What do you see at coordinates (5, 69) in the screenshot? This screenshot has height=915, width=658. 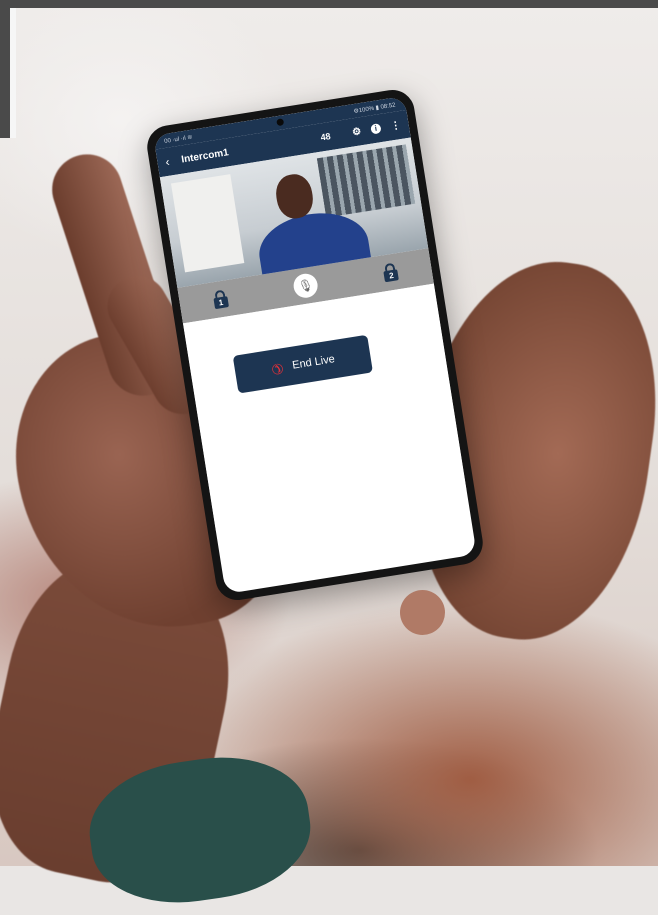 I see `left-frame-border` at bounding box center [5, 69].